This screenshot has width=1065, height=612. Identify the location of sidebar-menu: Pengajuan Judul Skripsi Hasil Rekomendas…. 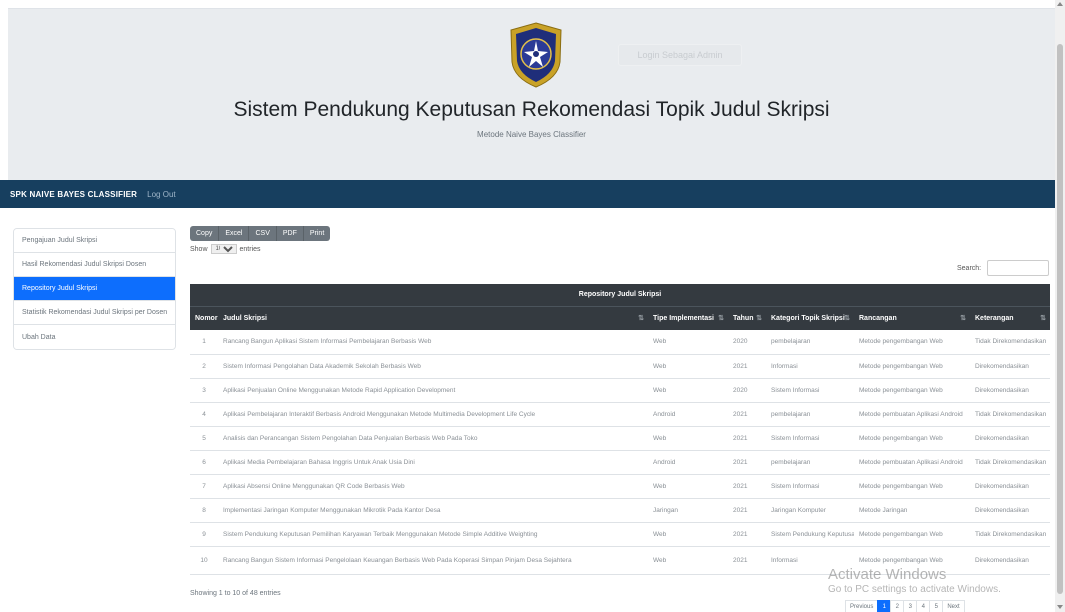
(94, 289).